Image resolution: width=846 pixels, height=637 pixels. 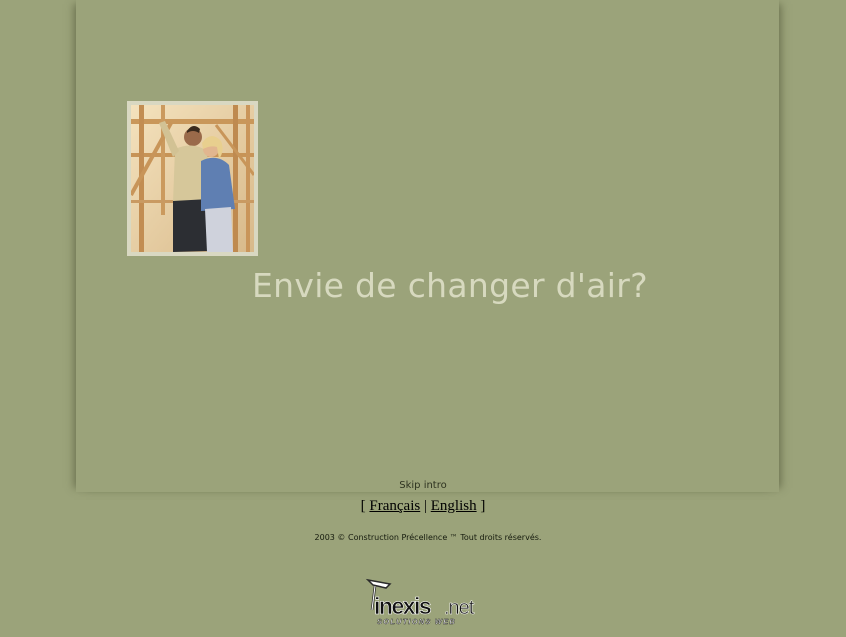 What do you see at coordinates (459, 608) in the screenshot?
I see `svg-text: .net` at bounding box center [459, 608].